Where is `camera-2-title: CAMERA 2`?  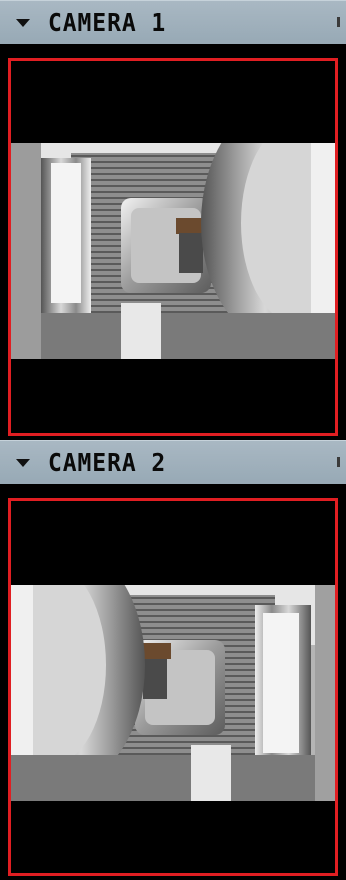
camera-2-title: CAMERA 2 is located at coordinates (107, 462).